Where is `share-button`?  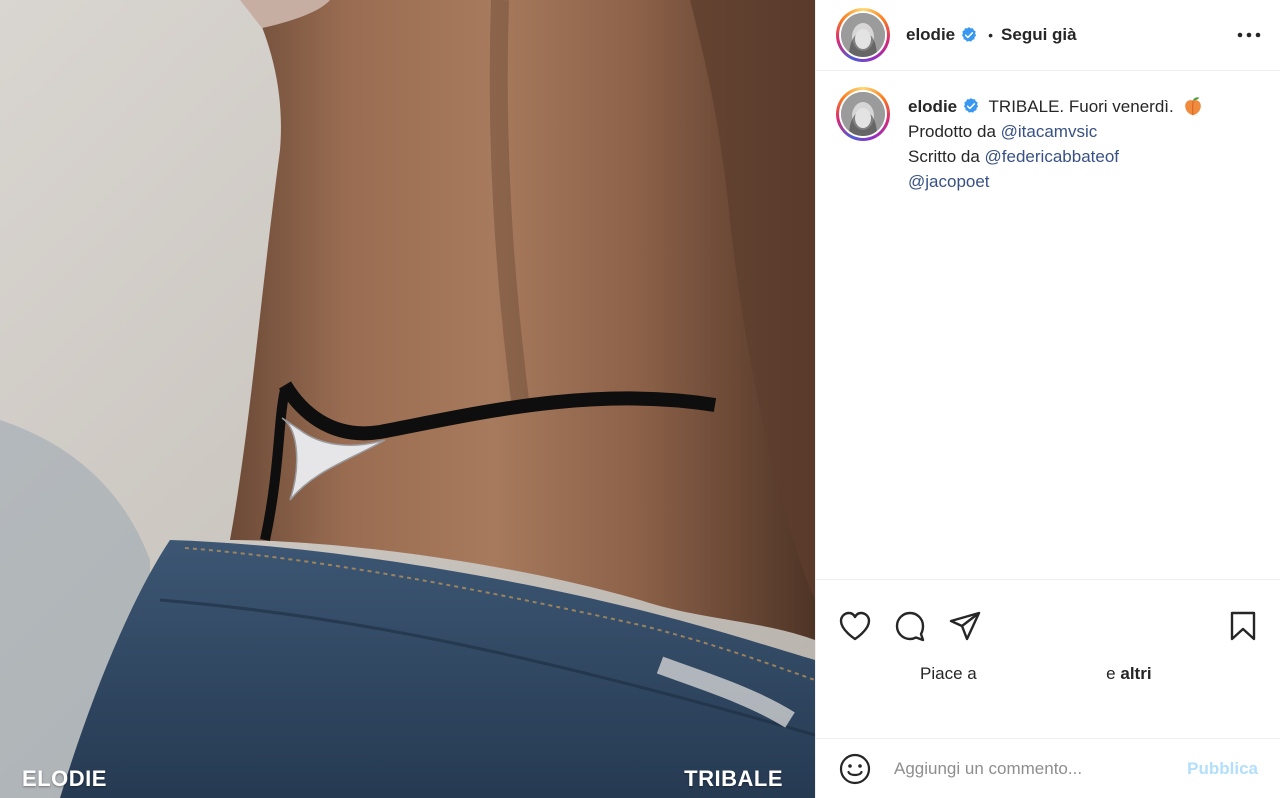
share-button is located at coordinates (965, 626).